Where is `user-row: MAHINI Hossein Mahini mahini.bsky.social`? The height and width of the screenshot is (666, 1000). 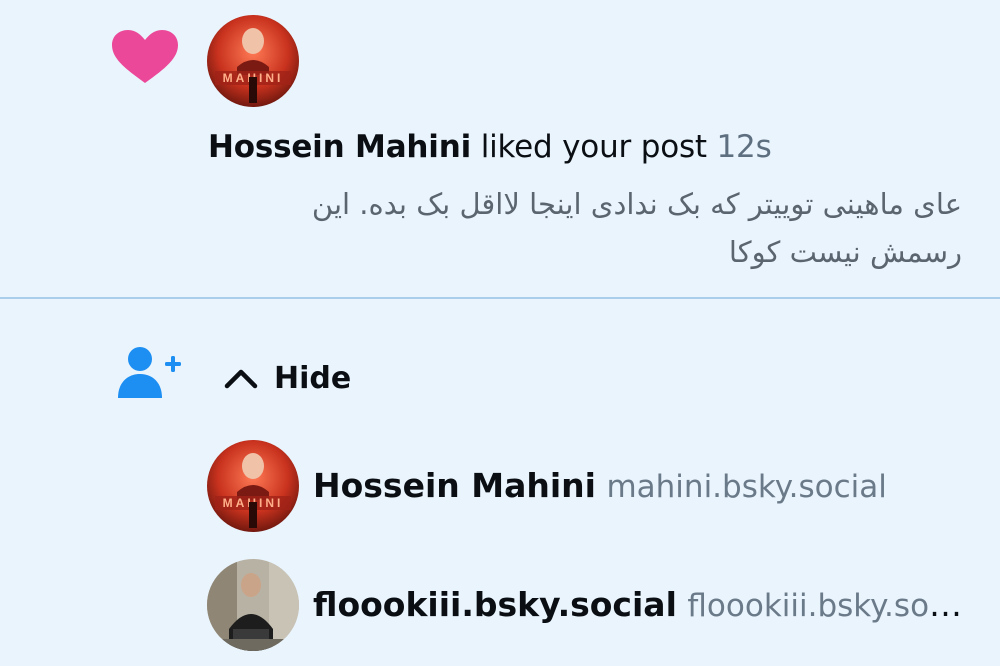 user-row: MAHINI Hossein Mahini mahini.bsky.social is located at coordinates (597, 486).